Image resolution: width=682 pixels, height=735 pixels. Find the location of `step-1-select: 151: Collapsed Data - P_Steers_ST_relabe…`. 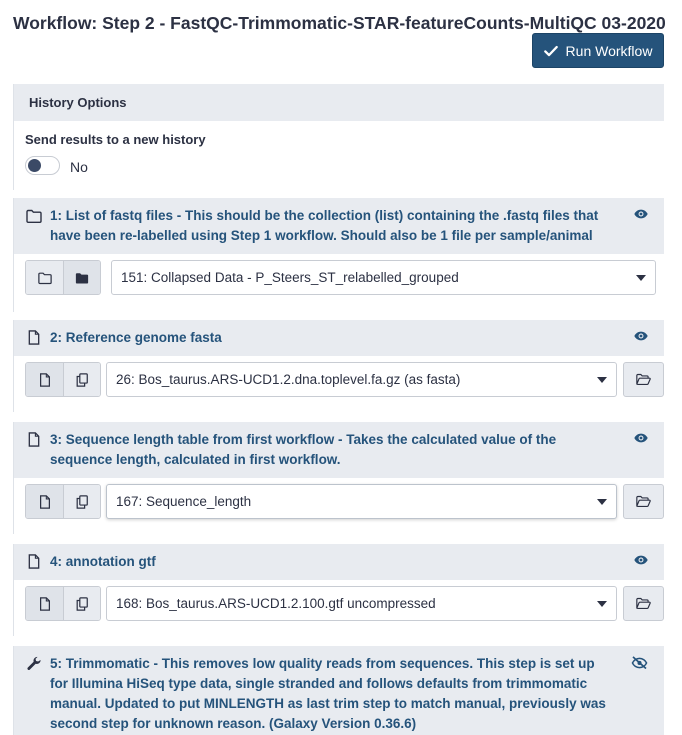

step-1-select: 151: Collapsed Data - P_Steers_ST_relabe… is located at coordinates (383, 277).